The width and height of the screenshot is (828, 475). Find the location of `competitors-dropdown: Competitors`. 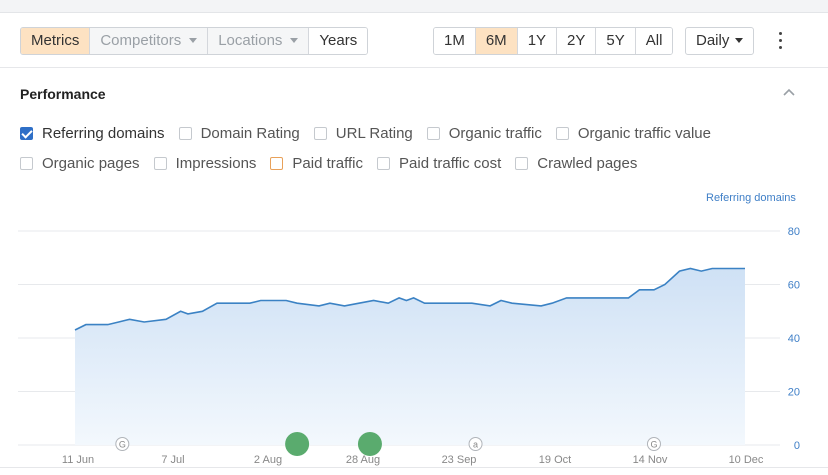

competitors-dropdown: Competitors is located at coordinates (148, 41).